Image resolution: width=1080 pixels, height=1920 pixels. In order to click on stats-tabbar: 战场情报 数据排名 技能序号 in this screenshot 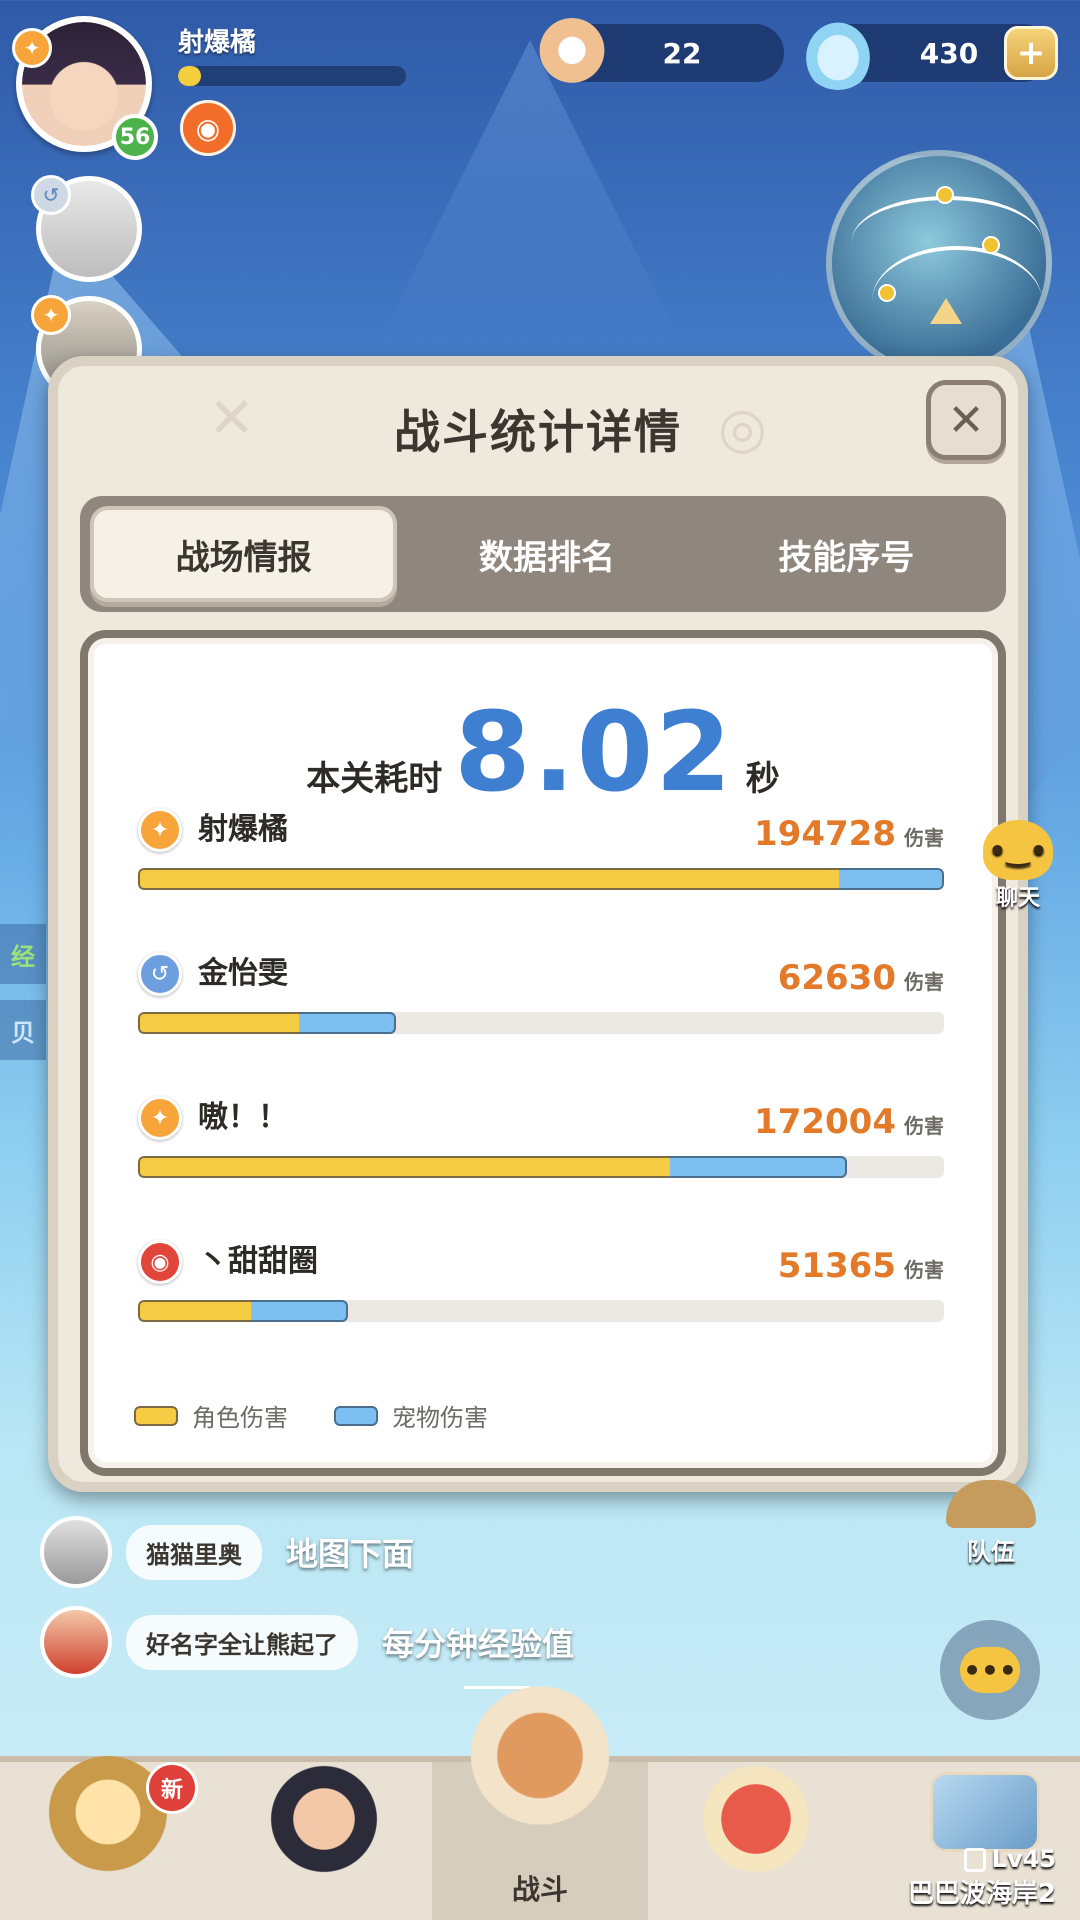, I will do `click(543, 554)`.